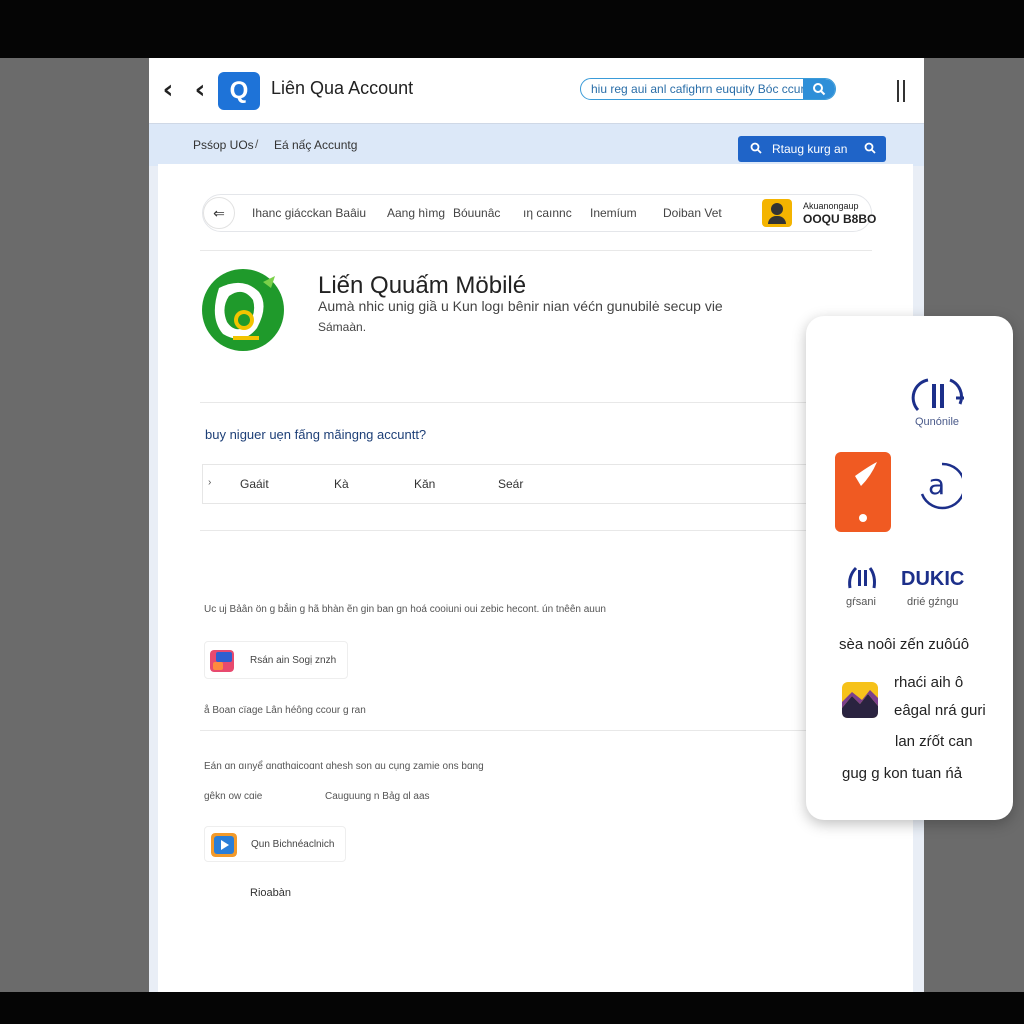 Image resolution: width=1024 pixels, height=1024 pixels. Describe the element at coordinates (243, 310) in the screenshot. I see `game-logo-icon` at that location.